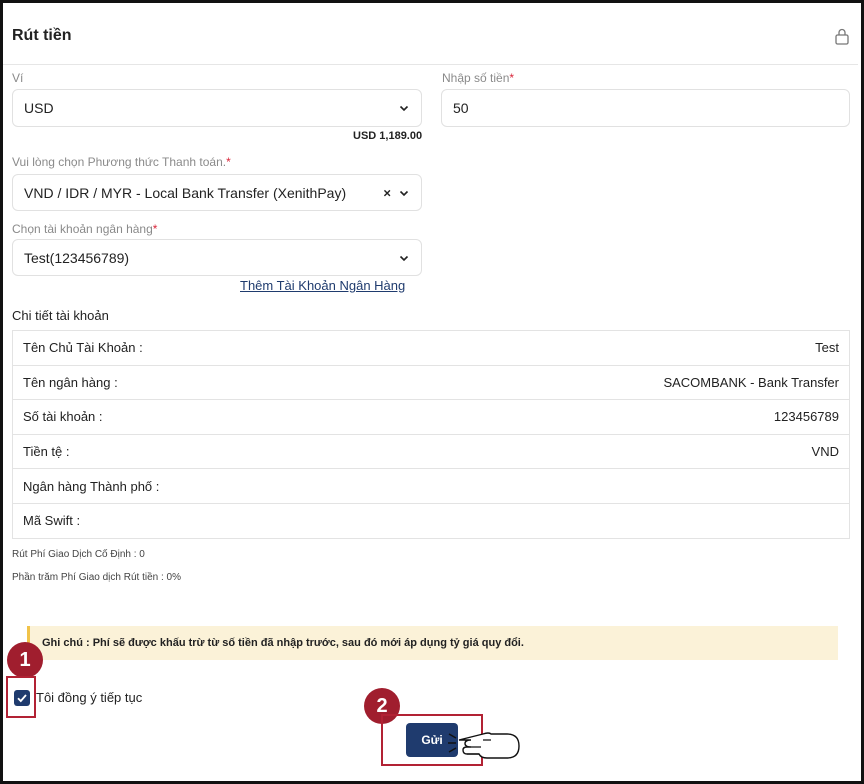 Image resolution: width=864 pixels, height=784 pixels. I want to click on payment-method-label: Vui lòng chọn Phương thức Thanh toán.*, so click(121, 162).